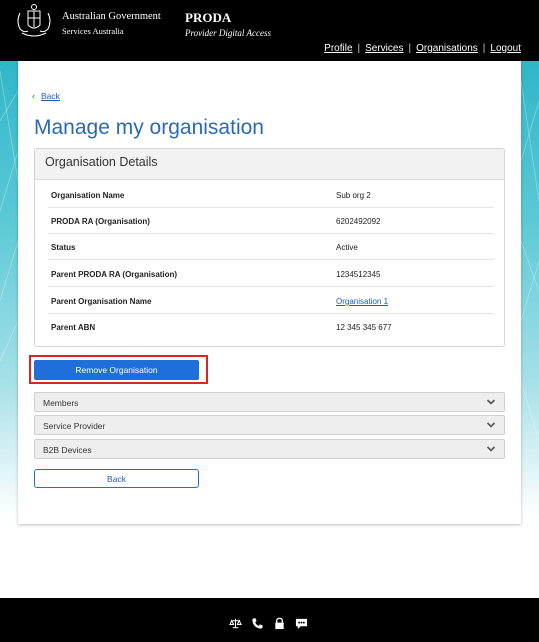 The height and width of the screenshot is (642, 539). I want to click on detail-row-status: Status Active, so click(271, 247).